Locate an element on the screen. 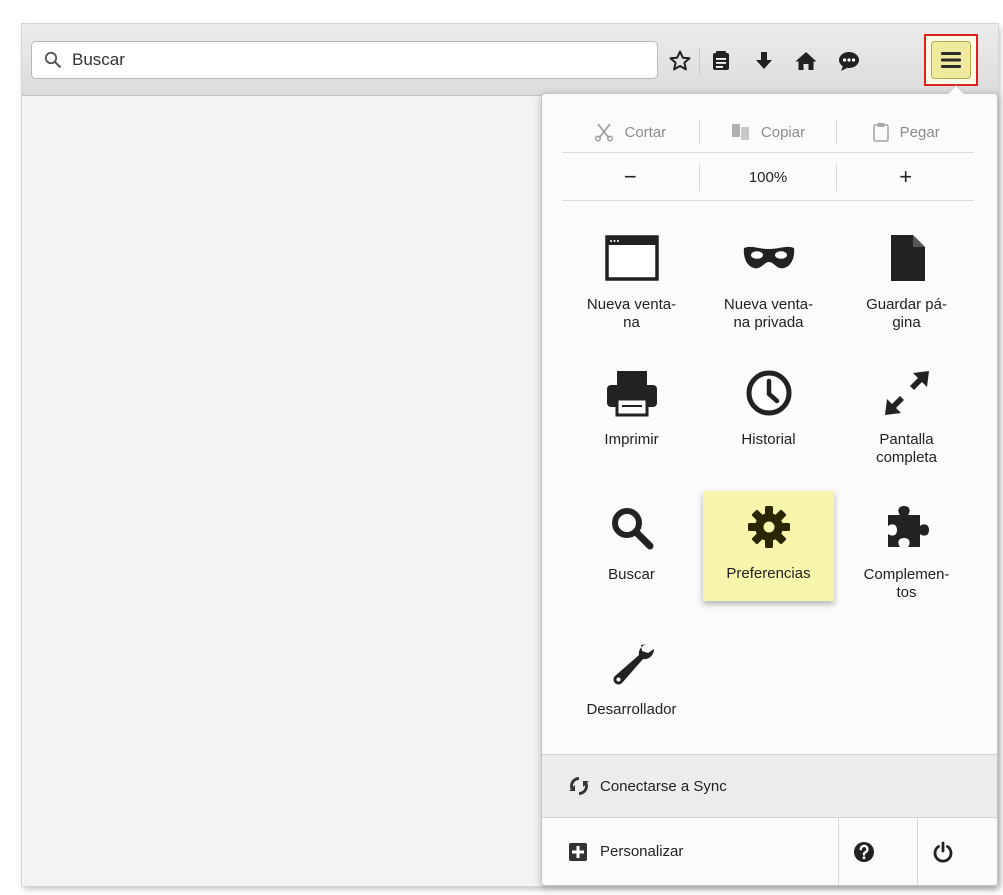 The image size is (1003, 895). home-icon is located at coordinates (806, 61).